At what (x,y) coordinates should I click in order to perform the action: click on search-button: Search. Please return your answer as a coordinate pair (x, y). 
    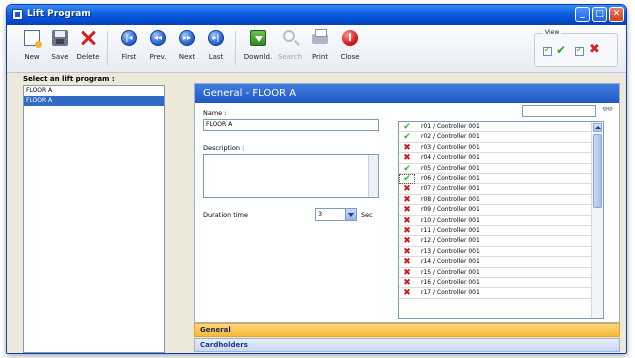
    Looking at the image, I should click on (290, 48).